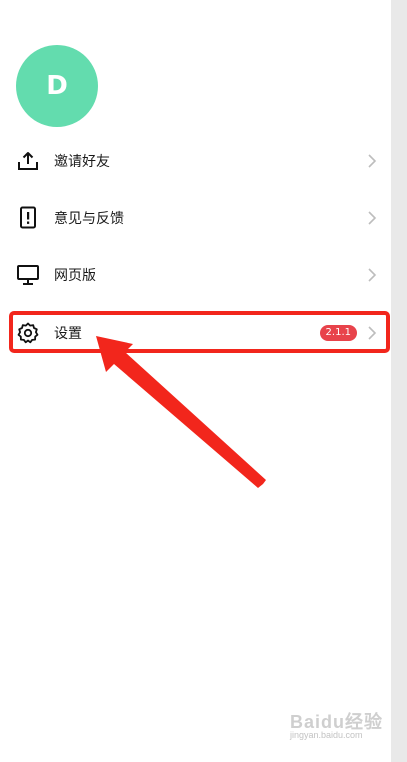  I want to click on menu-item-settings: 设置 2.1.1, so click(195, 333).